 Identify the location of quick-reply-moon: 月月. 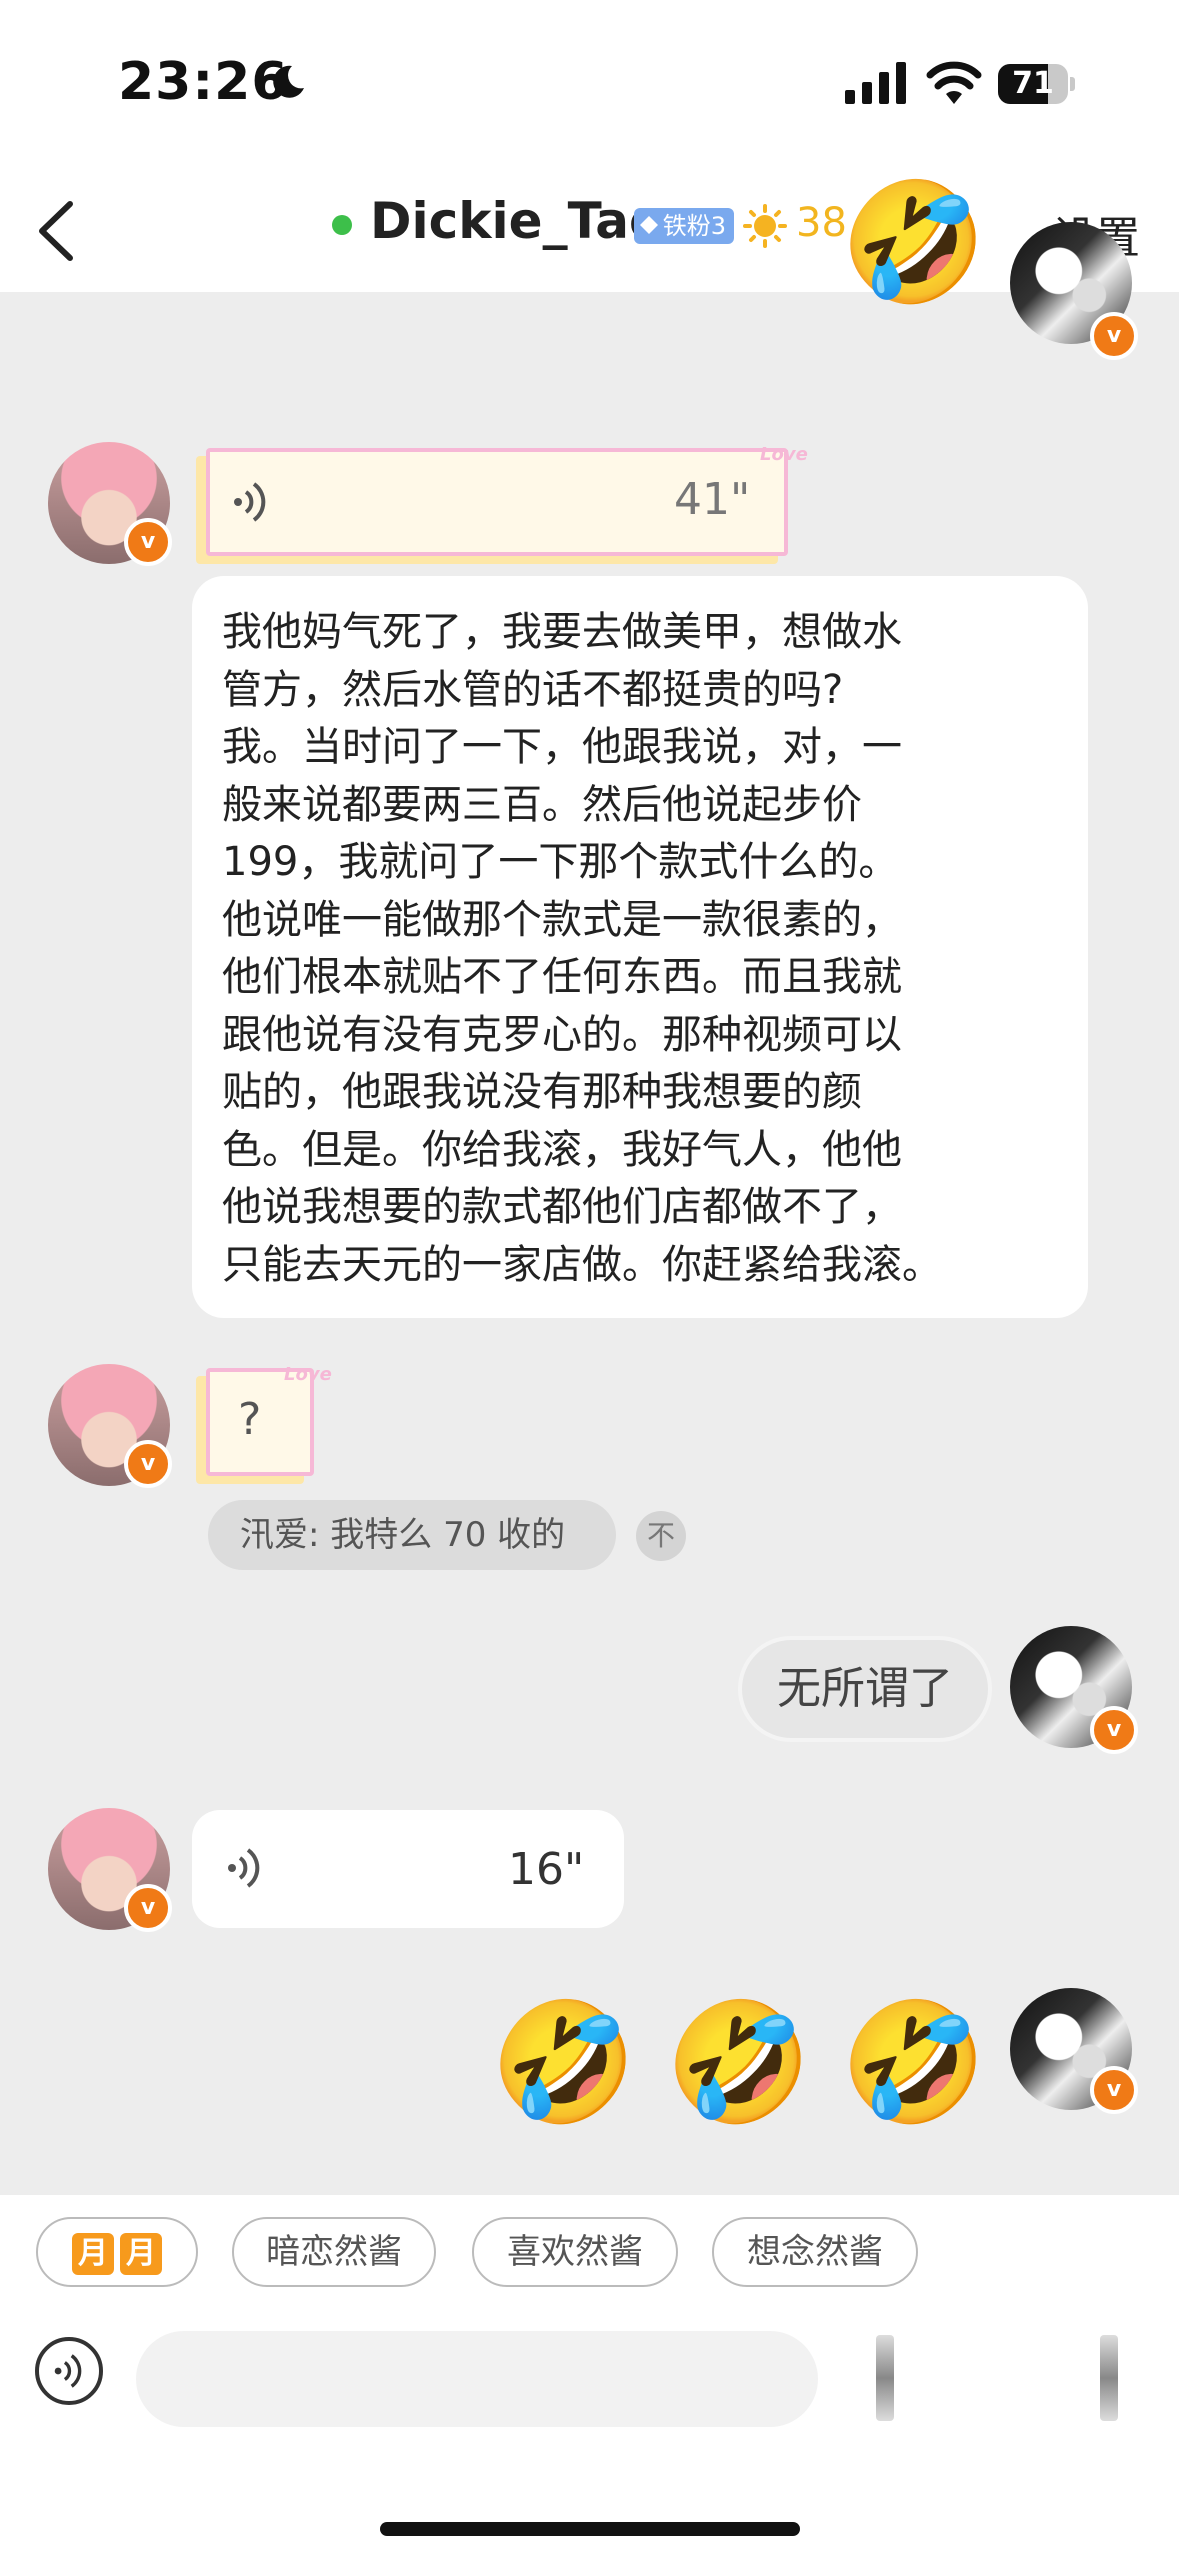
(117, 2252).